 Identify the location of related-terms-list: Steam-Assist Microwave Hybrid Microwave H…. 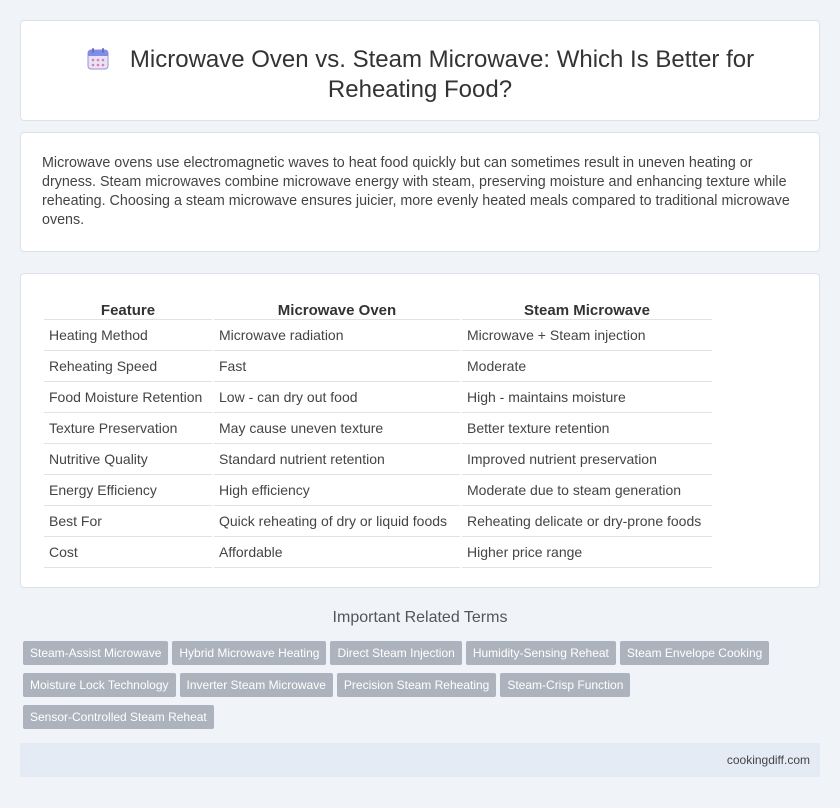
(413, 689).